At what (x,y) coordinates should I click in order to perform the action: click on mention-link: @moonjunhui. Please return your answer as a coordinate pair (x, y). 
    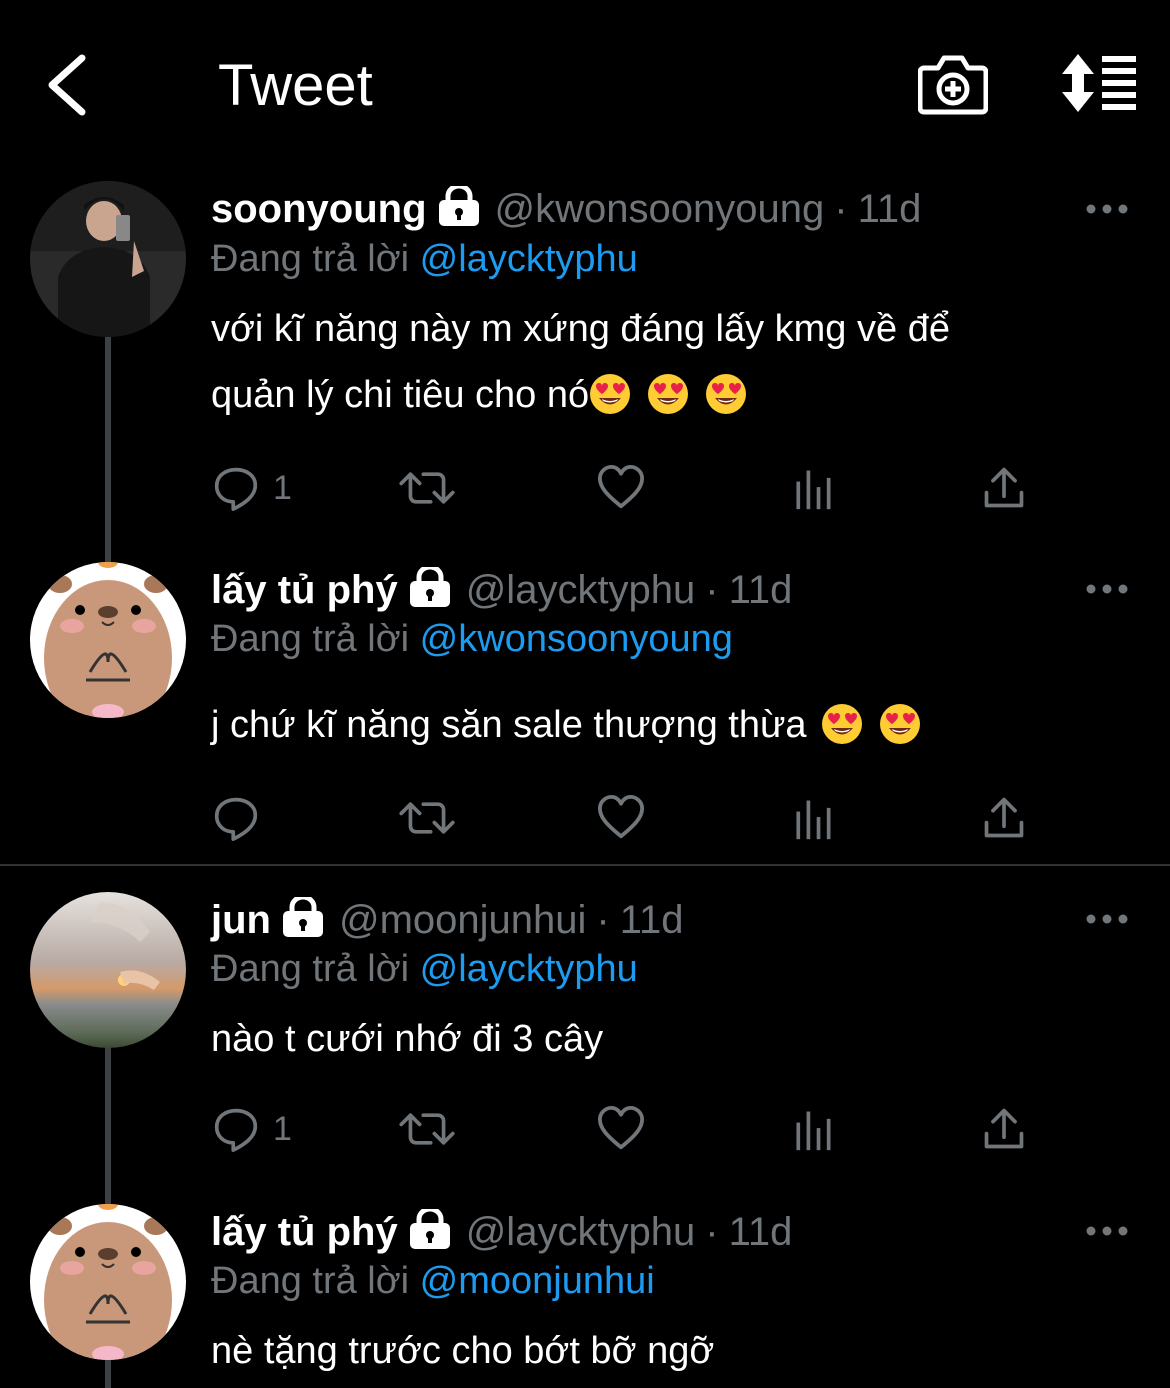
    Looking at the image, I should click on (537, 1281).